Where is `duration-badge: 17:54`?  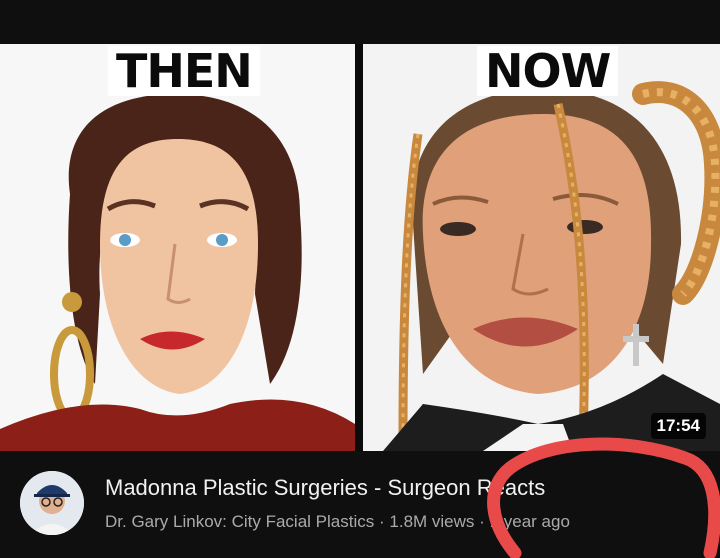 duration-badge: 17:54 is located at coordinates (678, 426).